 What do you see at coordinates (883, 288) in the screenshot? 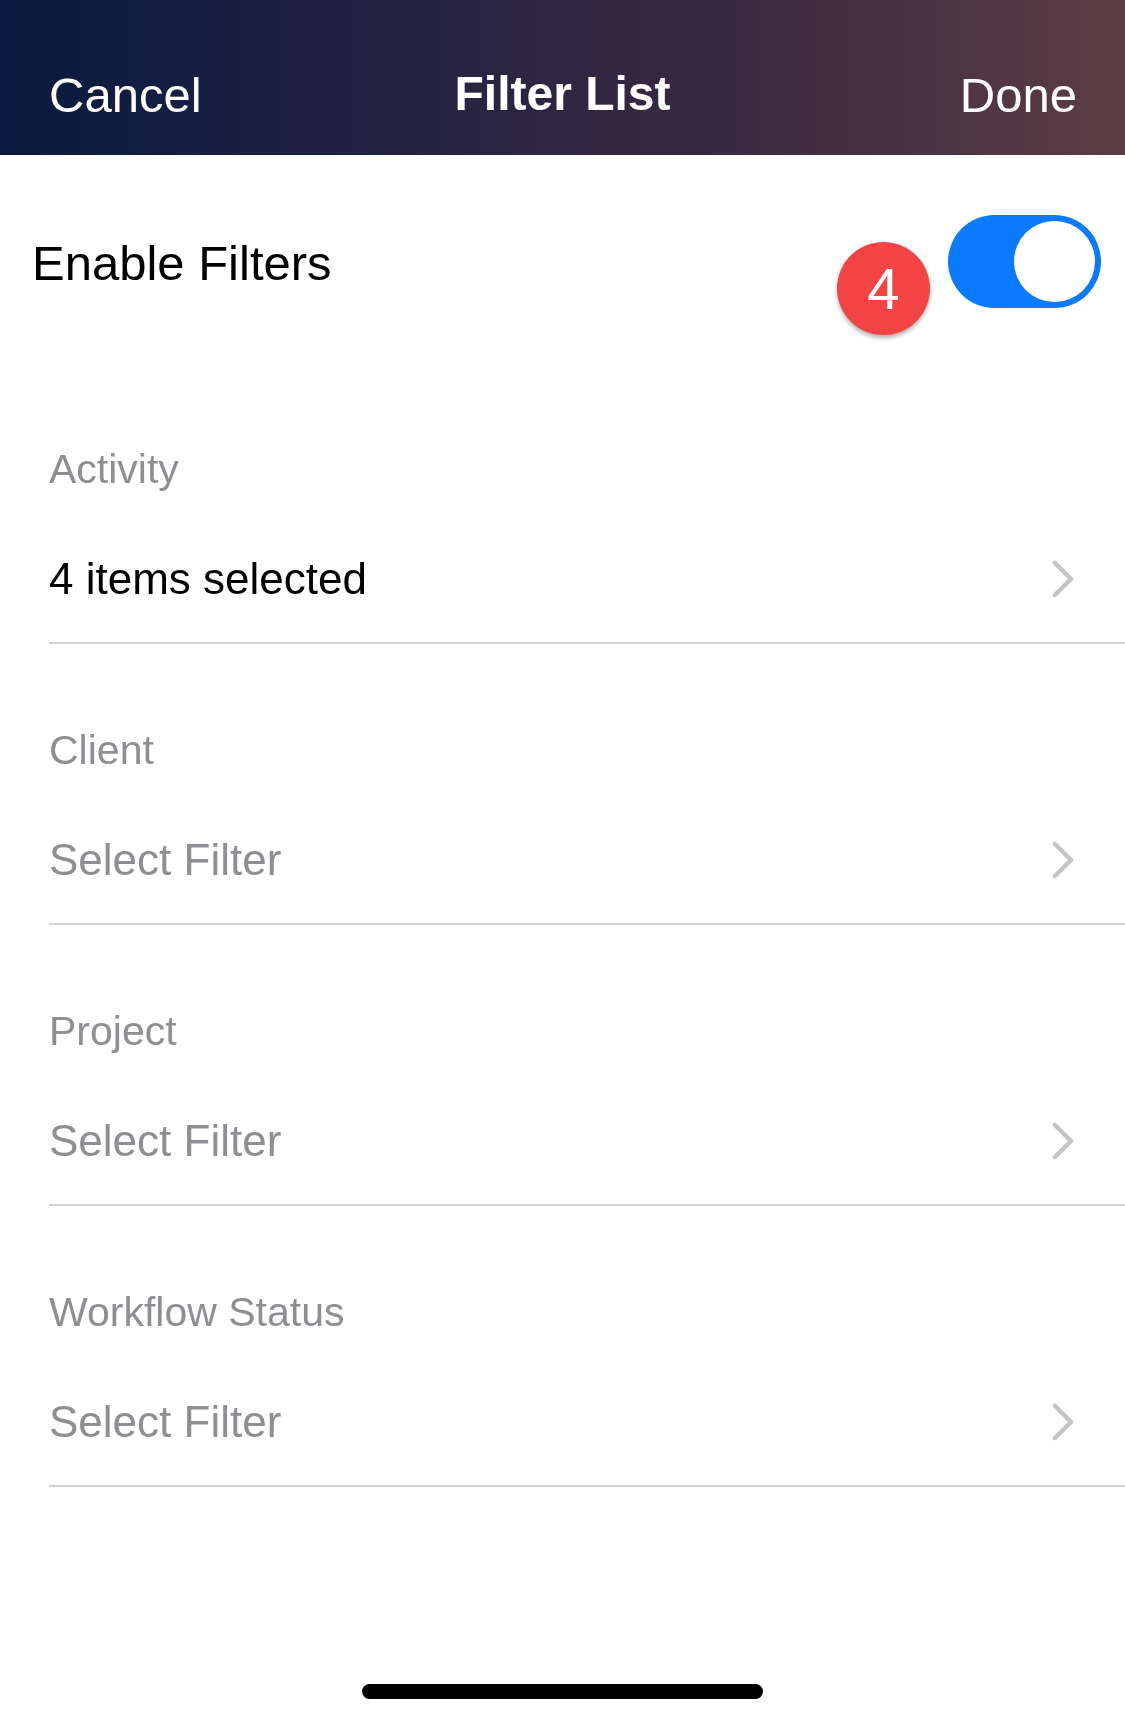
I see `step-number-badge: 4` at bounding box center [883, 288].